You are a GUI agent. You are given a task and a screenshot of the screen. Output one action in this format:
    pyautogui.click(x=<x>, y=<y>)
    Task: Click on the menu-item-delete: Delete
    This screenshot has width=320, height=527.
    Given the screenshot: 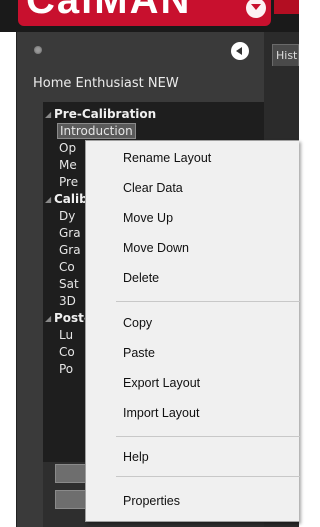 What is the action you would take?
    pyautogui.click(x=193, y=278)
    